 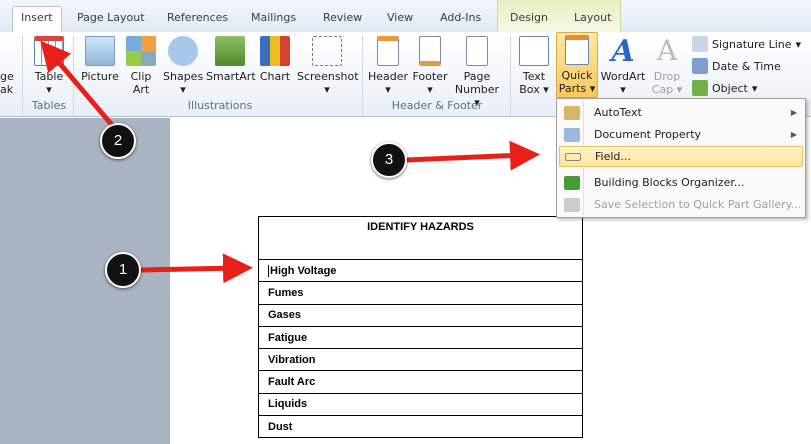 What do you see at coordinates (118, 141) in the screenshot?
I see `callout-2: 2` at bounding box center [118, 141].